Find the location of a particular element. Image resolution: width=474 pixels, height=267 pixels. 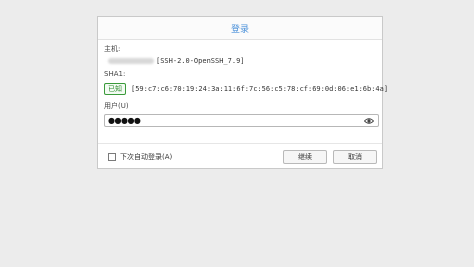

cancel-button: 取消 is located at coordinates (355, 157).